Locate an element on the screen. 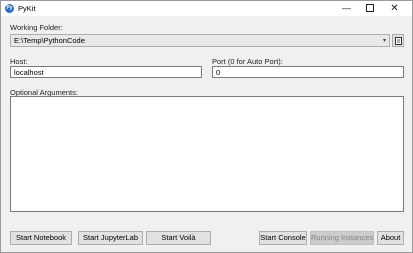 This screenshot has height=253, width=413. working-folder-label: Working Folder: is located at coordinates (36, 27).